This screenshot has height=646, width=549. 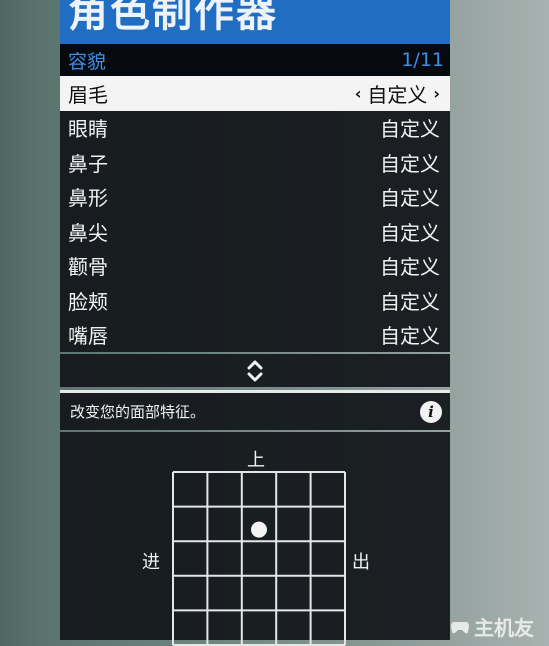 I want to click on category-label: 容貌, so click(x=87, y=61).